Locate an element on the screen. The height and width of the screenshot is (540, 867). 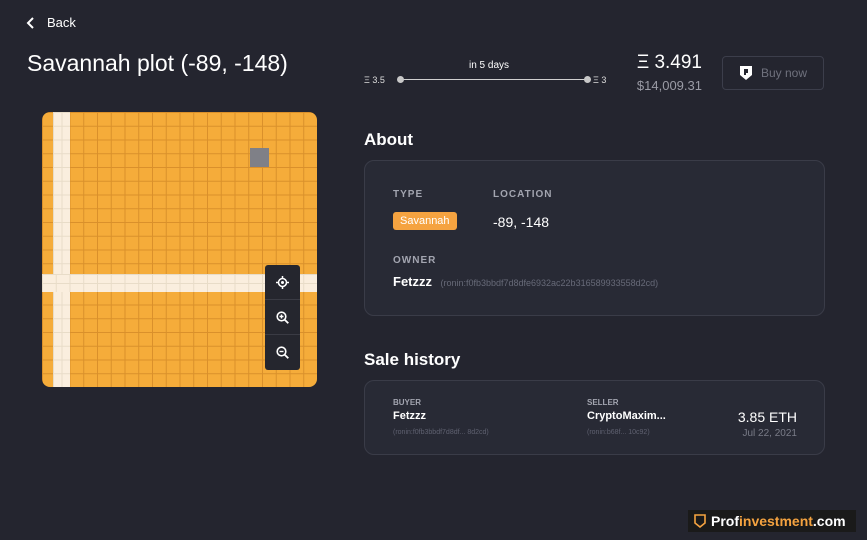
auction-timeline: in 5 days Ξ 3.5 Ξ 3 is located at coordinates (489, 75).